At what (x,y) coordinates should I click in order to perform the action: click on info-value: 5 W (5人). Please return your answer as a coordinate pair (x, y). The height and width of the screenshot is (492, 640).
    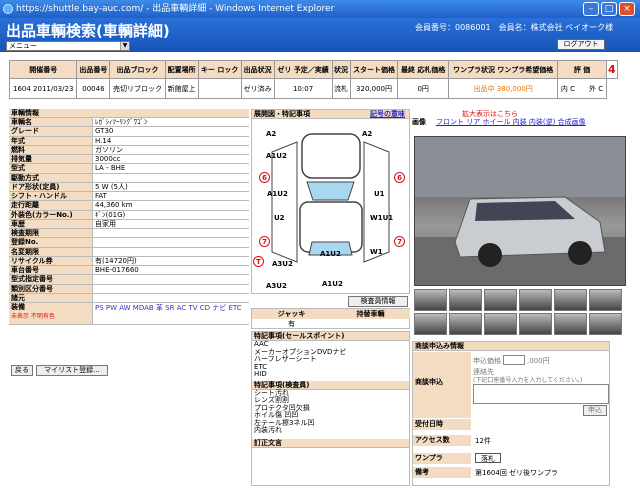
    Looking at the image, I should click on (111, 186).